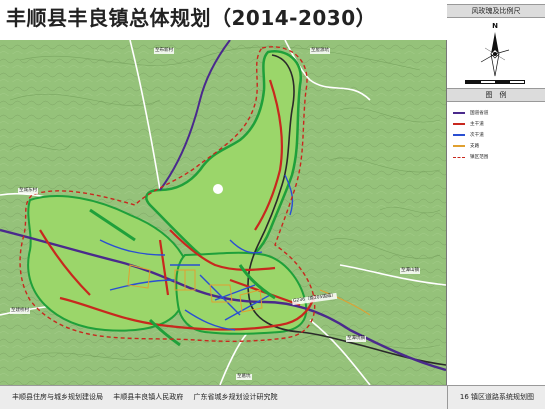 Image resolution: width=545 pixels, height=409 pixels. I want to click on legend-list: 国道省道 主干道 次干道 支路 镇区范围, so click(498, 135).